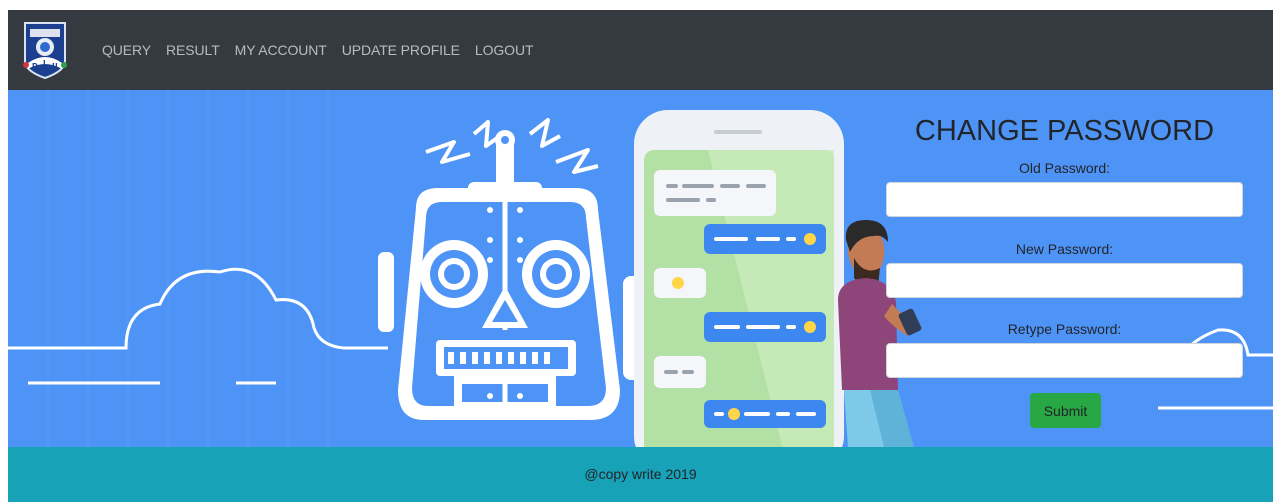 Image resolution: width=1285 pixels, height=502 pixels. Describe the element at coordinates (1065, 410) in the screenshot. I see `submit-button: Submit` at that location.